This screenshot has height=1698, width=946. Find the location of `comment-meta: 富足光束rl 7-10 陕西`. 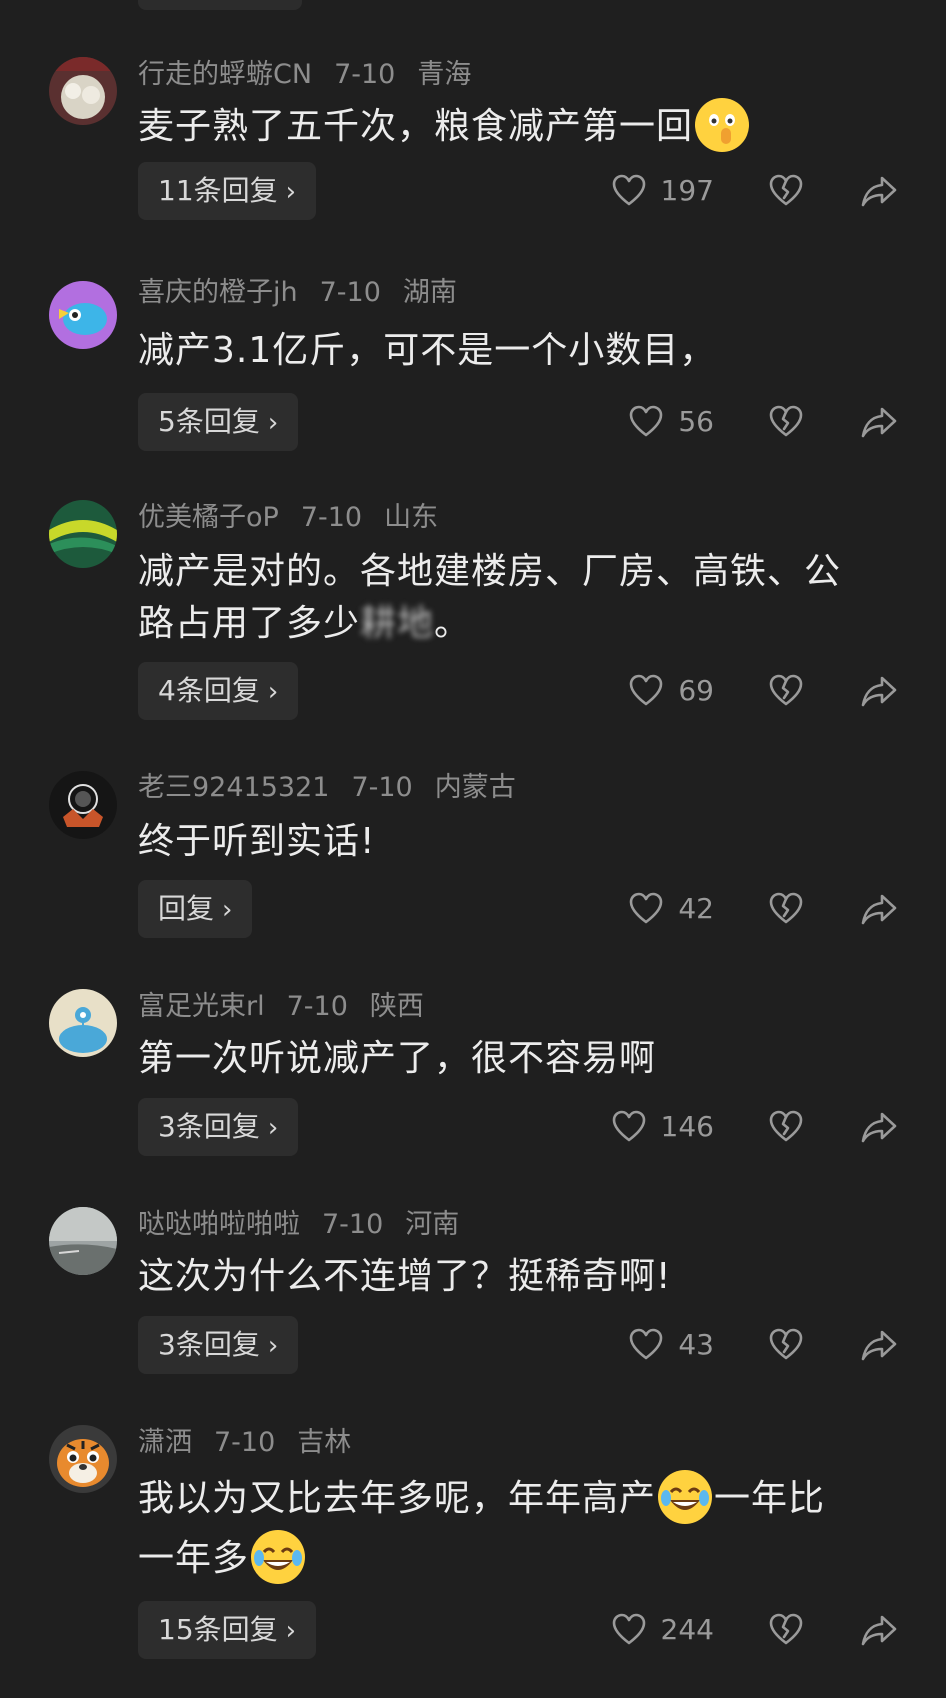

comment-meta: 富足光束rl 7-10 陕西 is located at coordinates (292, 1007).